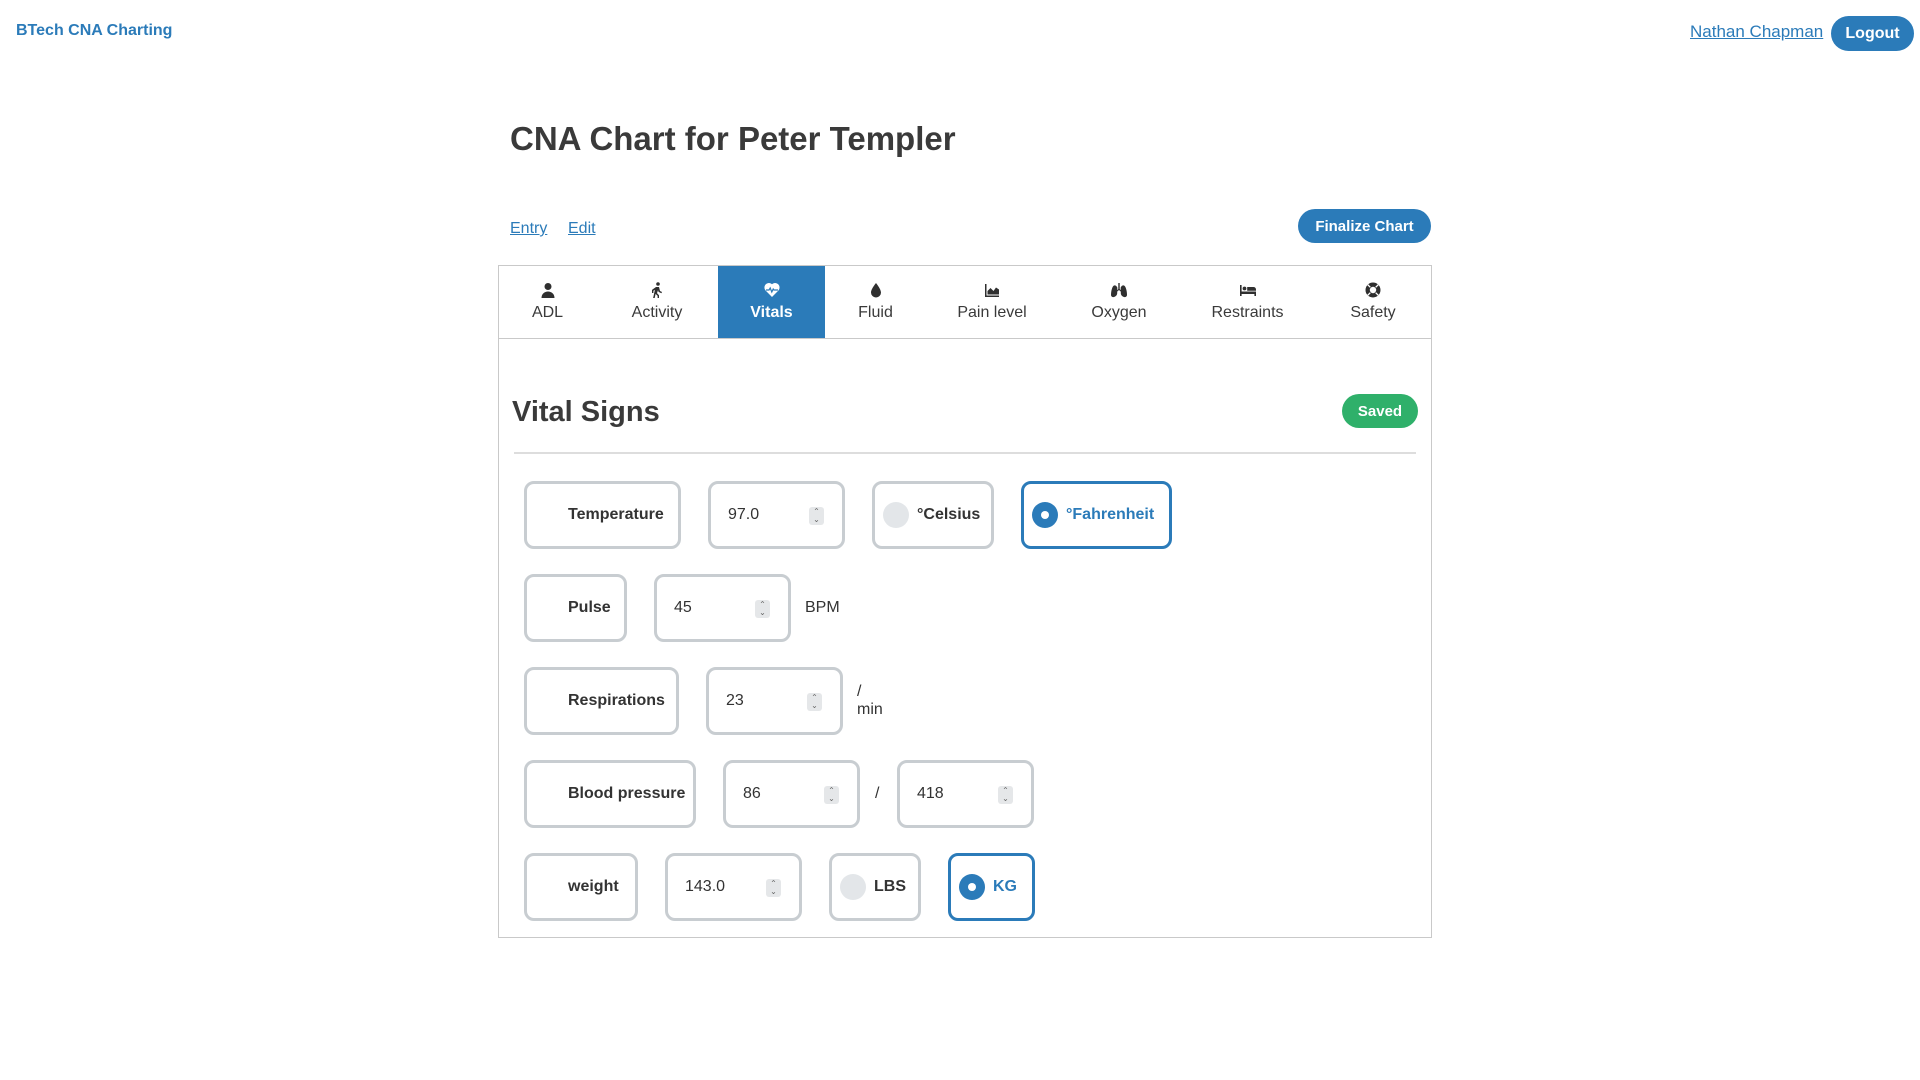  I want to click on celsius-label: °Celsius, so click(949, 514).